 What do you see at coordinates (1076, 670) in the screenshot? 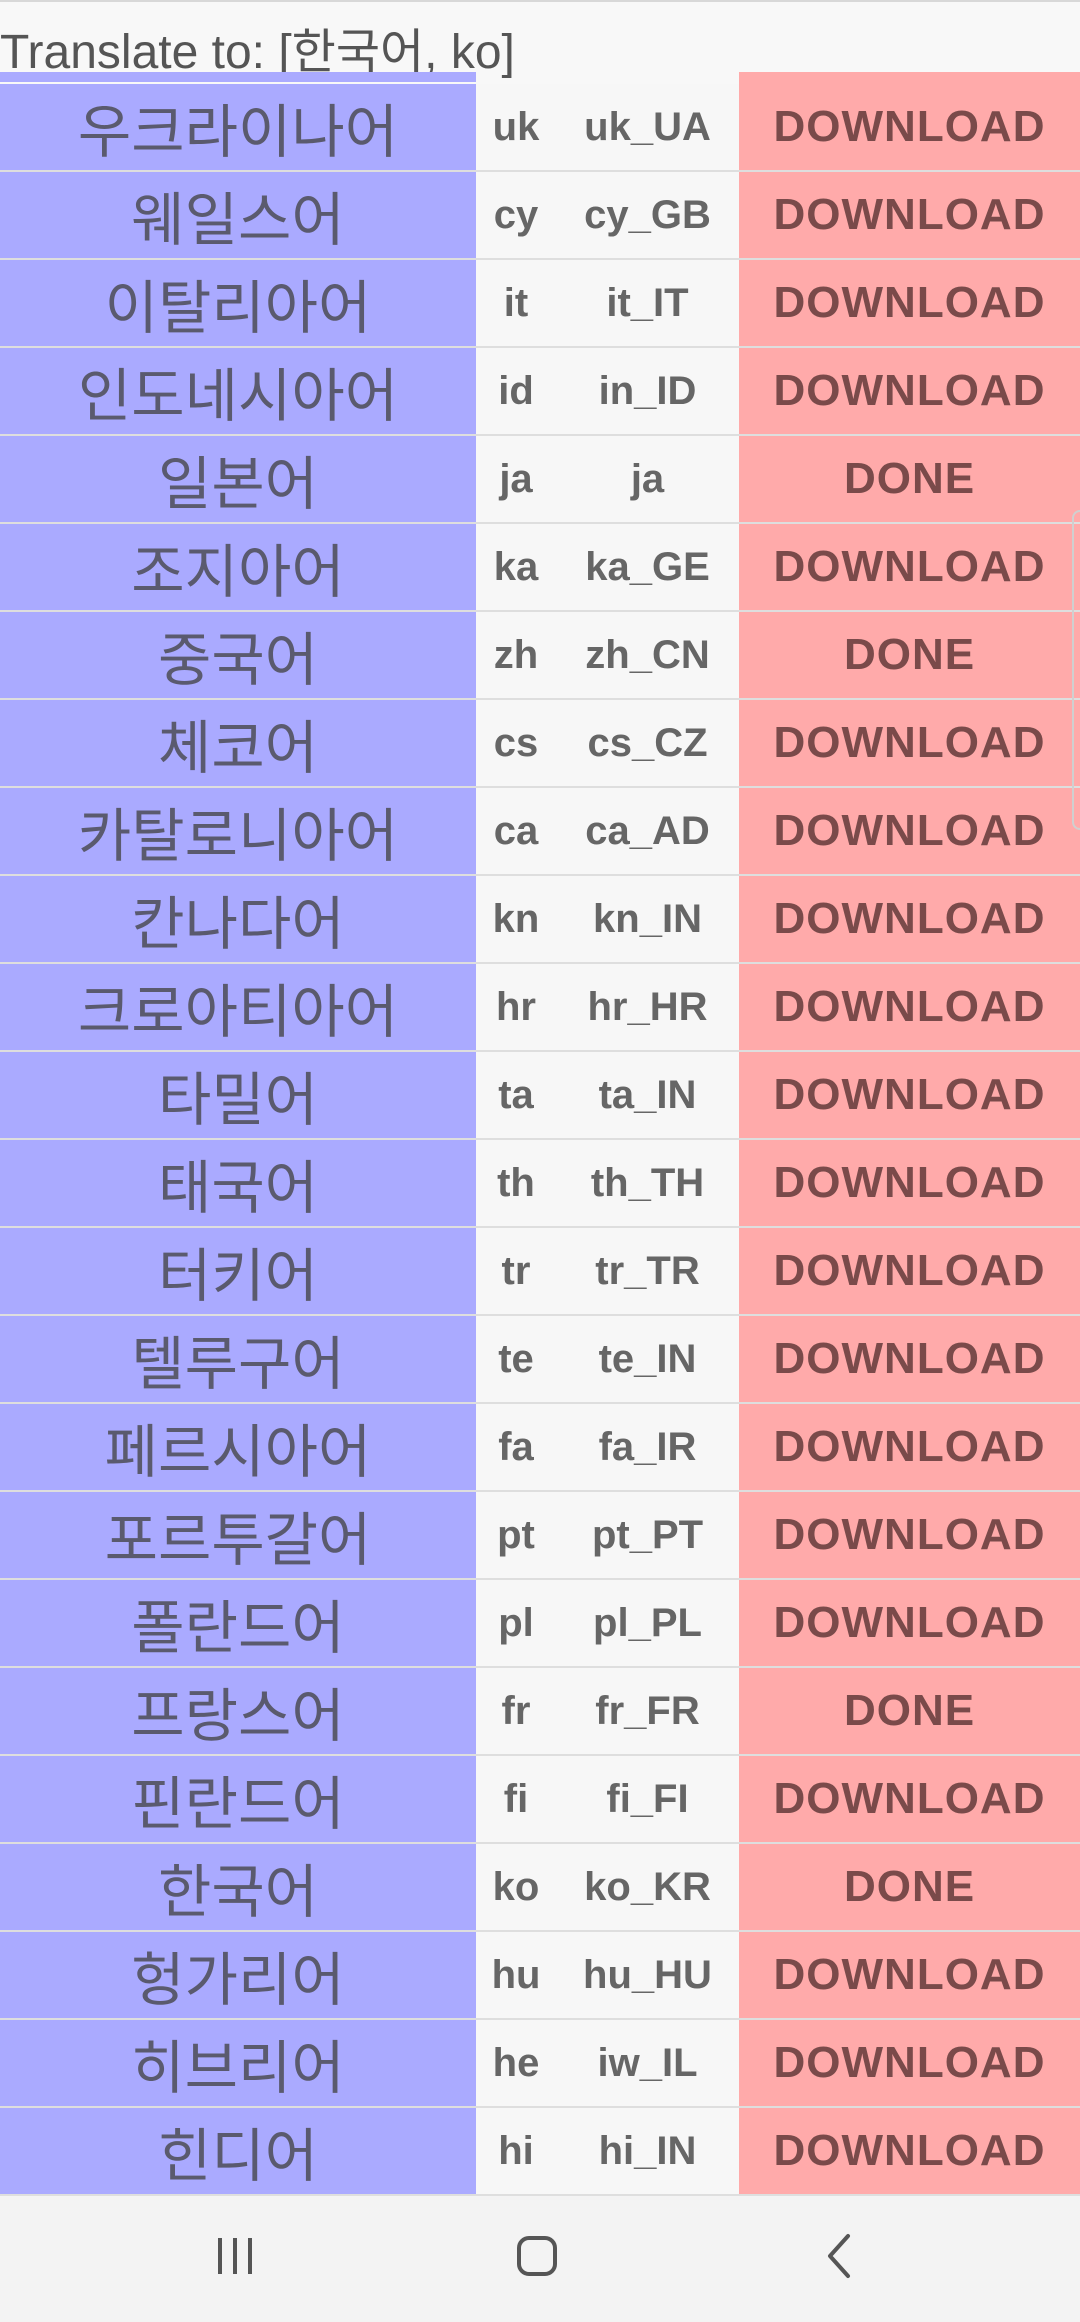
I see `scroll-handle` at bounding box center [1076, 670].